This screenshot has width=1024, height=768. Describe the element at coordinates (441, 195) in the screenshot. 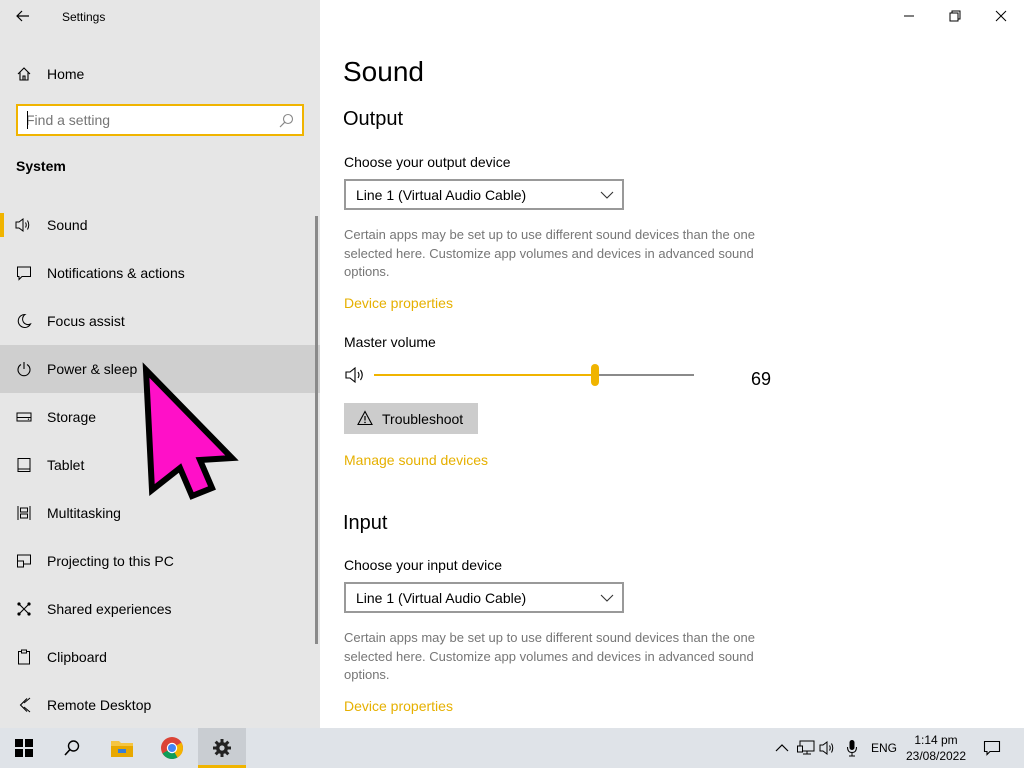

I see `output-device-value: Line 1 (Virtual Audio Cable)` at that location.